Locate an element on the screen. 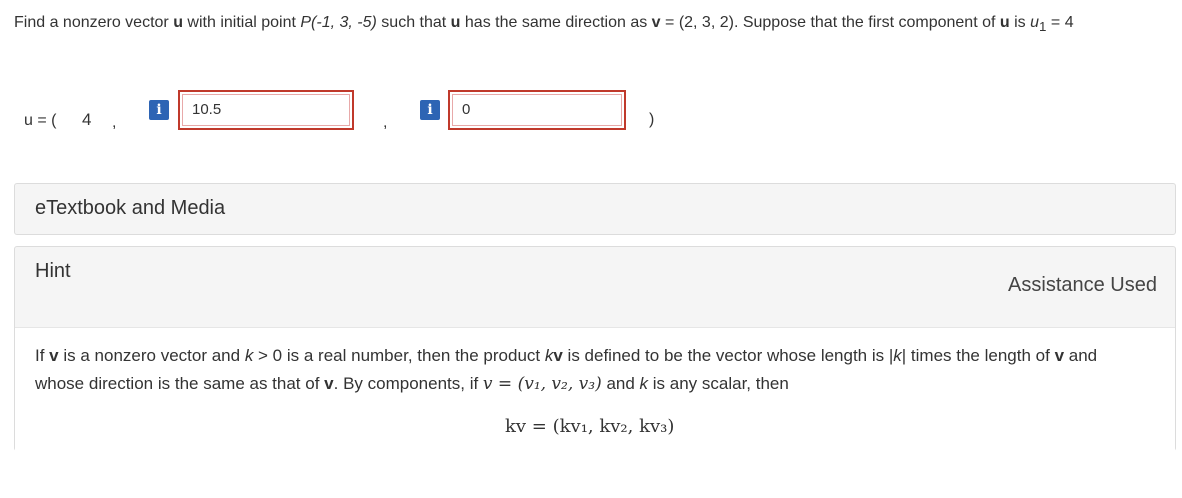 The width and height of the screenshot is (1182, 498). answer-row: u = ( 4 , i 10.5 , i 0 ) is located at coordinates (591, 115).